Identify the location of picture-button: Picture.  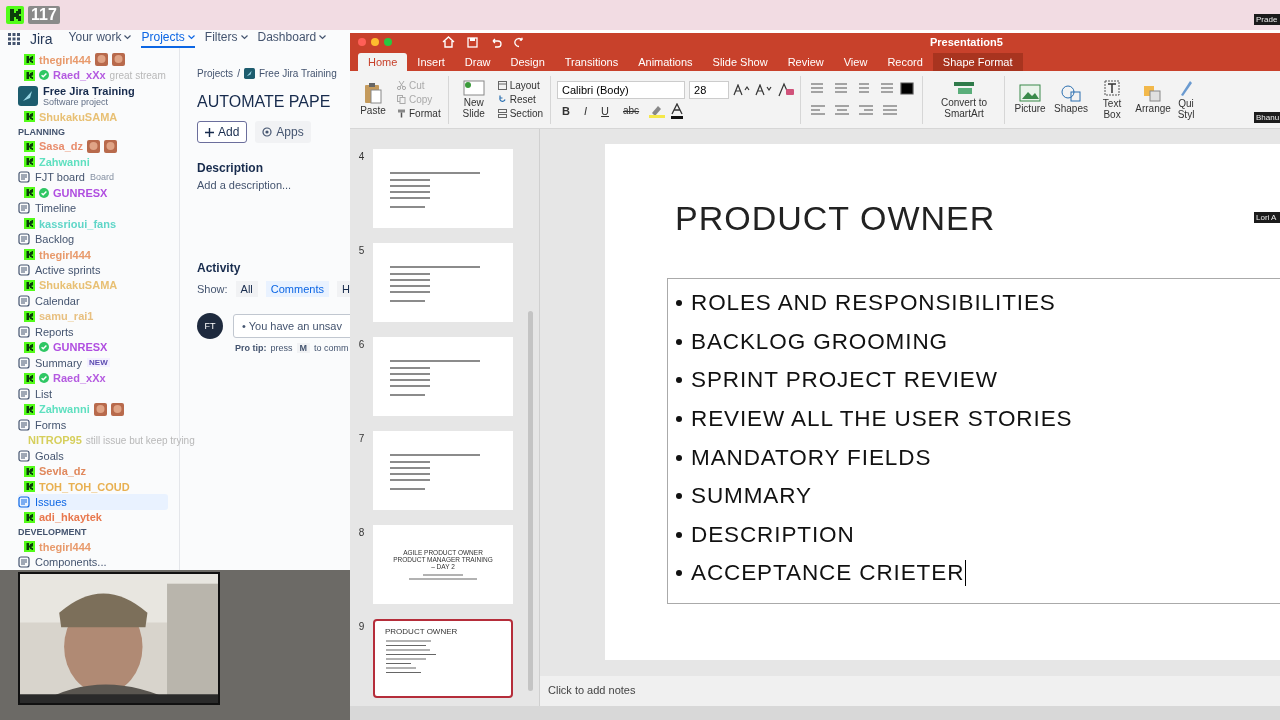
(1030, 99).